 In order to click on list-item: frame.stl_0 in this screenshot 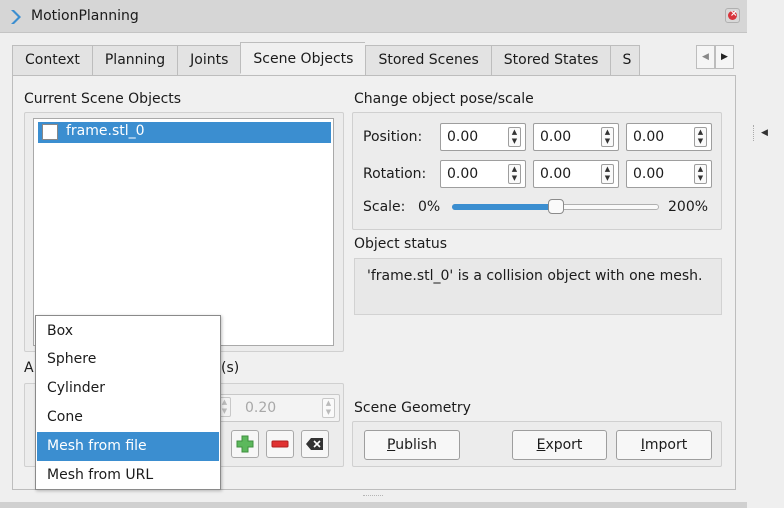, I will do `click(184, 132)`.